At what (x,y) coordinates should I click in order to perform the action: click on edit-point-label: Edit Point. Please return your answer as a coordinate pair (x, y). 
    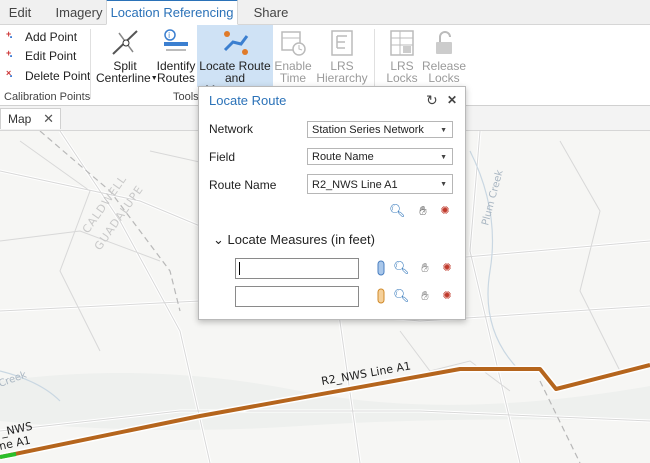
    Looking at the image, I should click on (51, 56).